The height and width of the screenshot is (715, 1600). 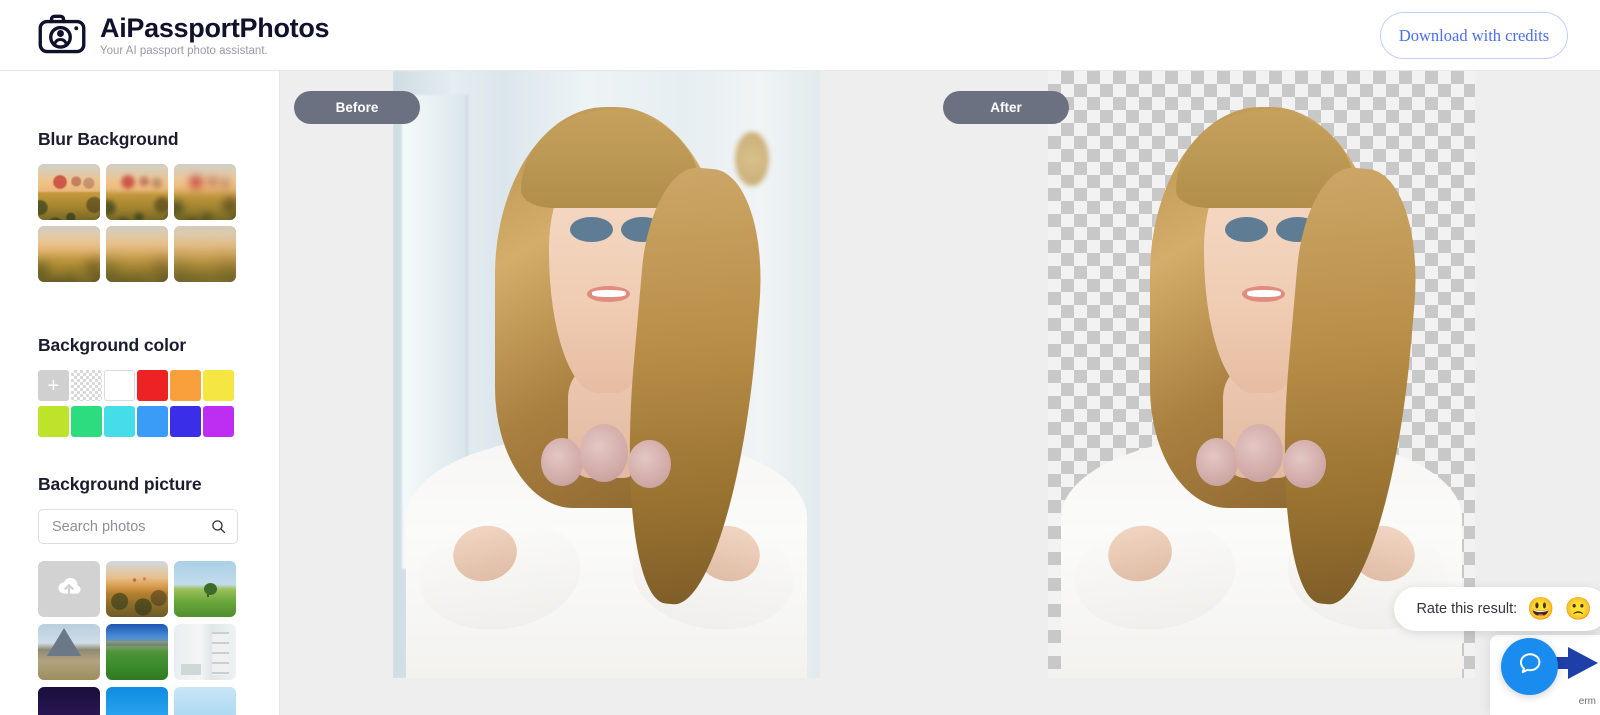 What do you see at coordinates (184, 50) in the screenshot?
I see `app-tagline: Your AI passport photo assistant.` at bounding box center [184, 50].